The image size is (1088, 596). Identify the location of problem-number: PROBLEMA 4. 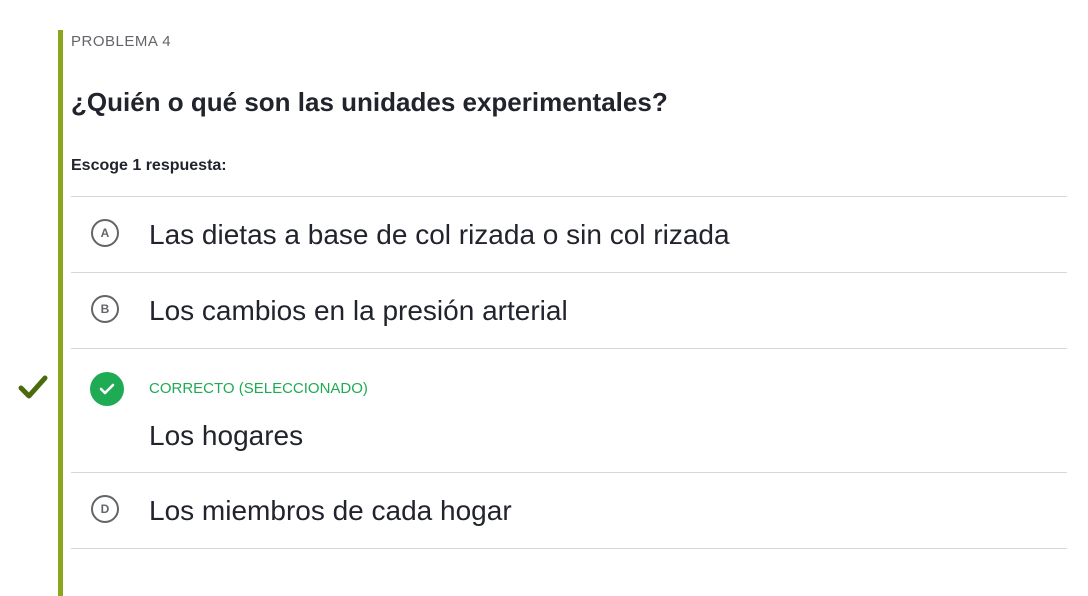
(121, 41).